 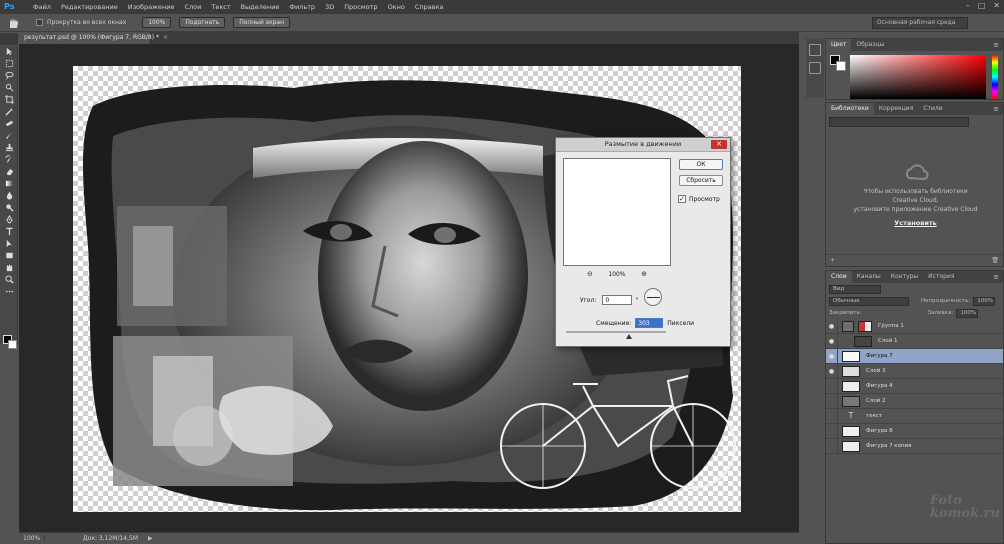 What do you see at coordinates (360, 7) in the screenshot?
I see `menu-view: Просмотр` at bounding box center [360, 7].